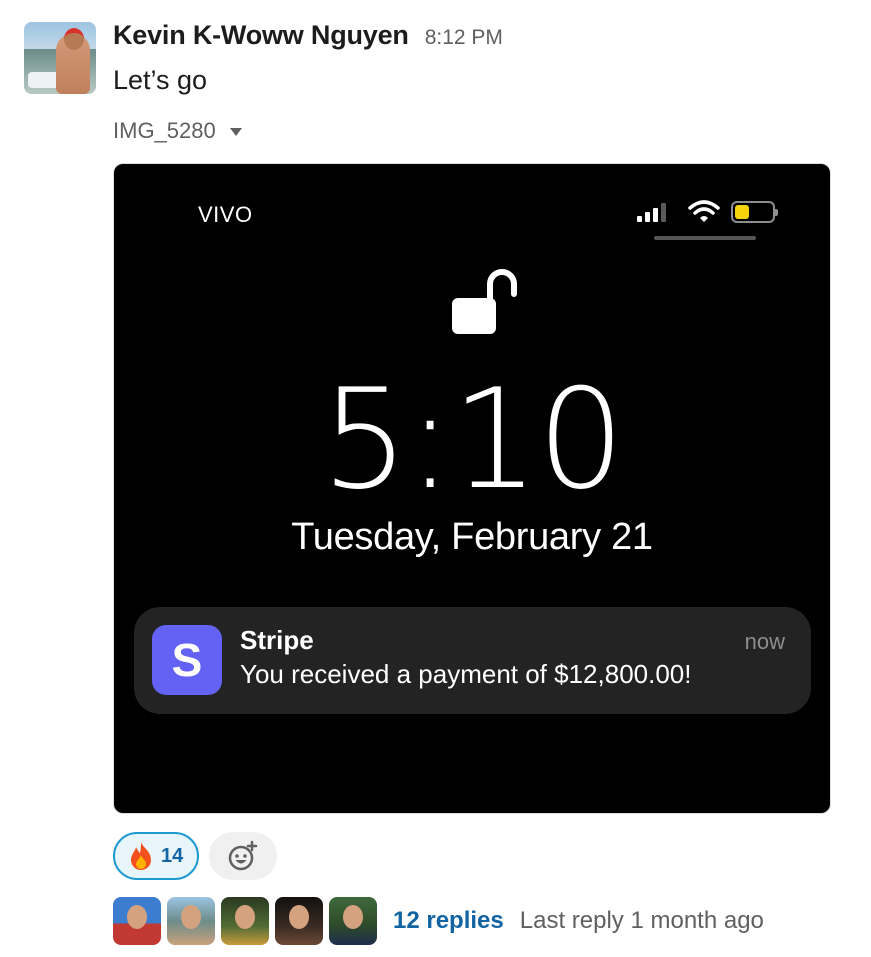 This screenshot has width=871, height=957. Describe the element at coordinates (651, 212) in the screenshot. I see `signal-icon` at that location.